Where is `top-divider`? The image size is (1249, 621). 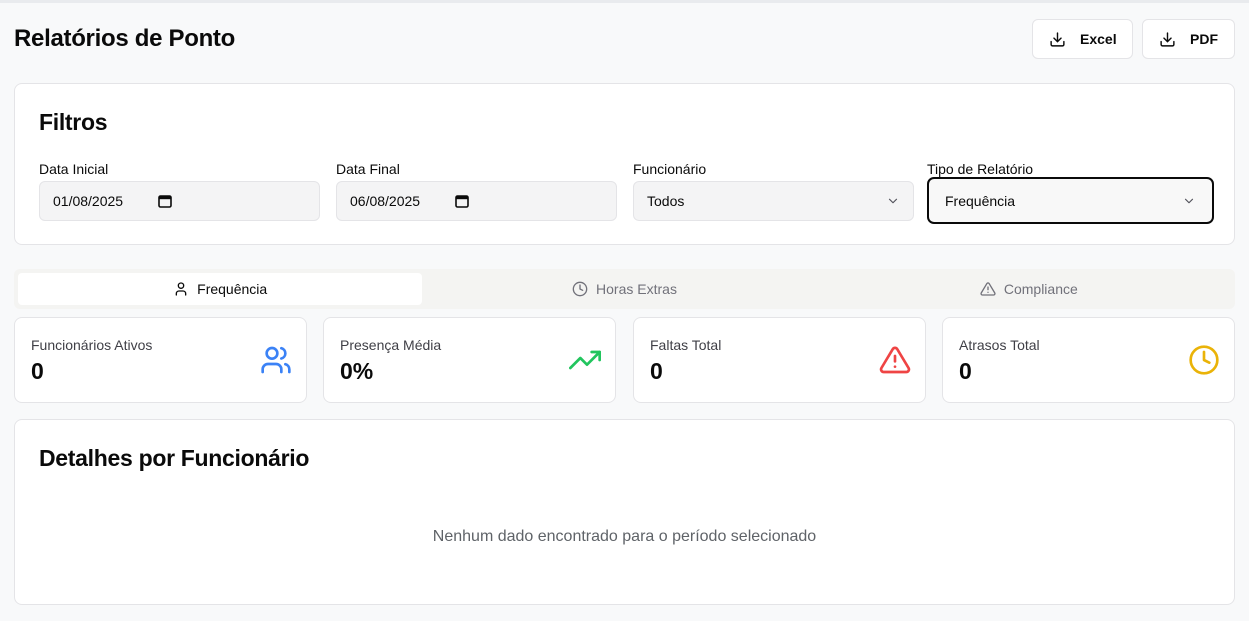 top-divider is located at coordinates (624, 1).